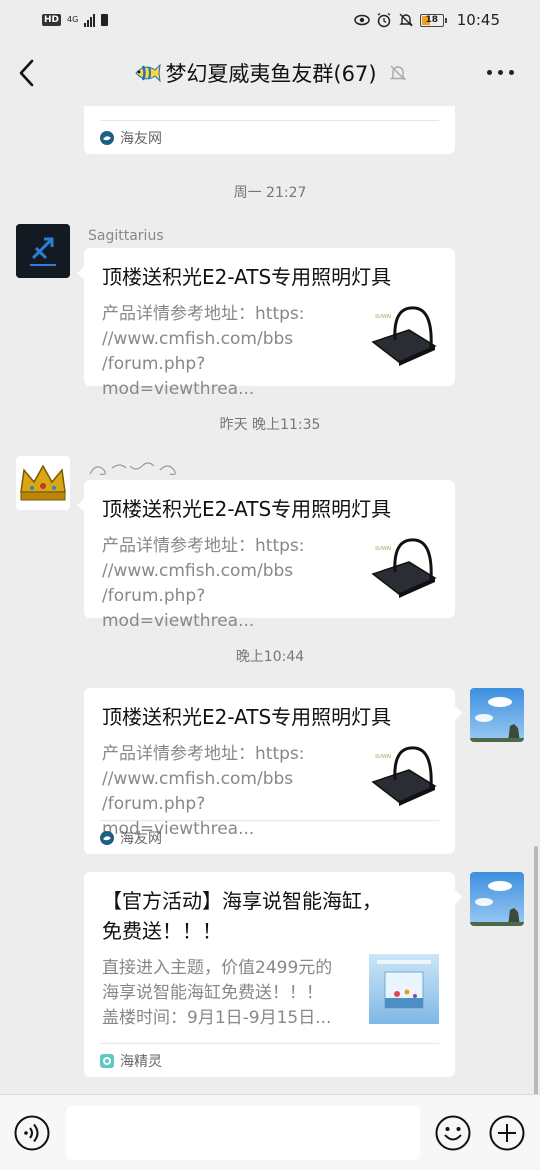 This screenshot has height=1170, width=540. I want to click on sagittarius-avatar-icon, so click(43, 251).